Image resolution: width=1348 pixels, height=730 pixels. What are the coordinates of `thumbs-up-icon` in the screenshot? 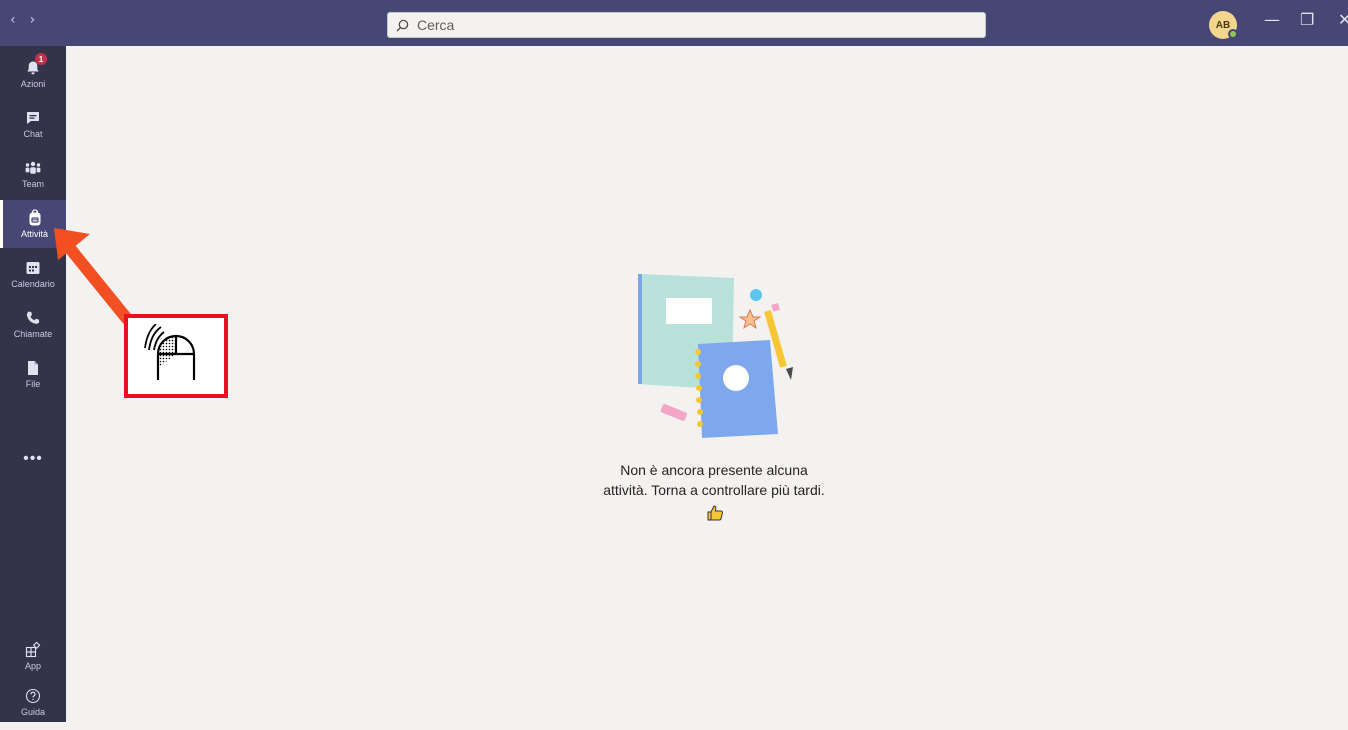 It's located at (715, 513).